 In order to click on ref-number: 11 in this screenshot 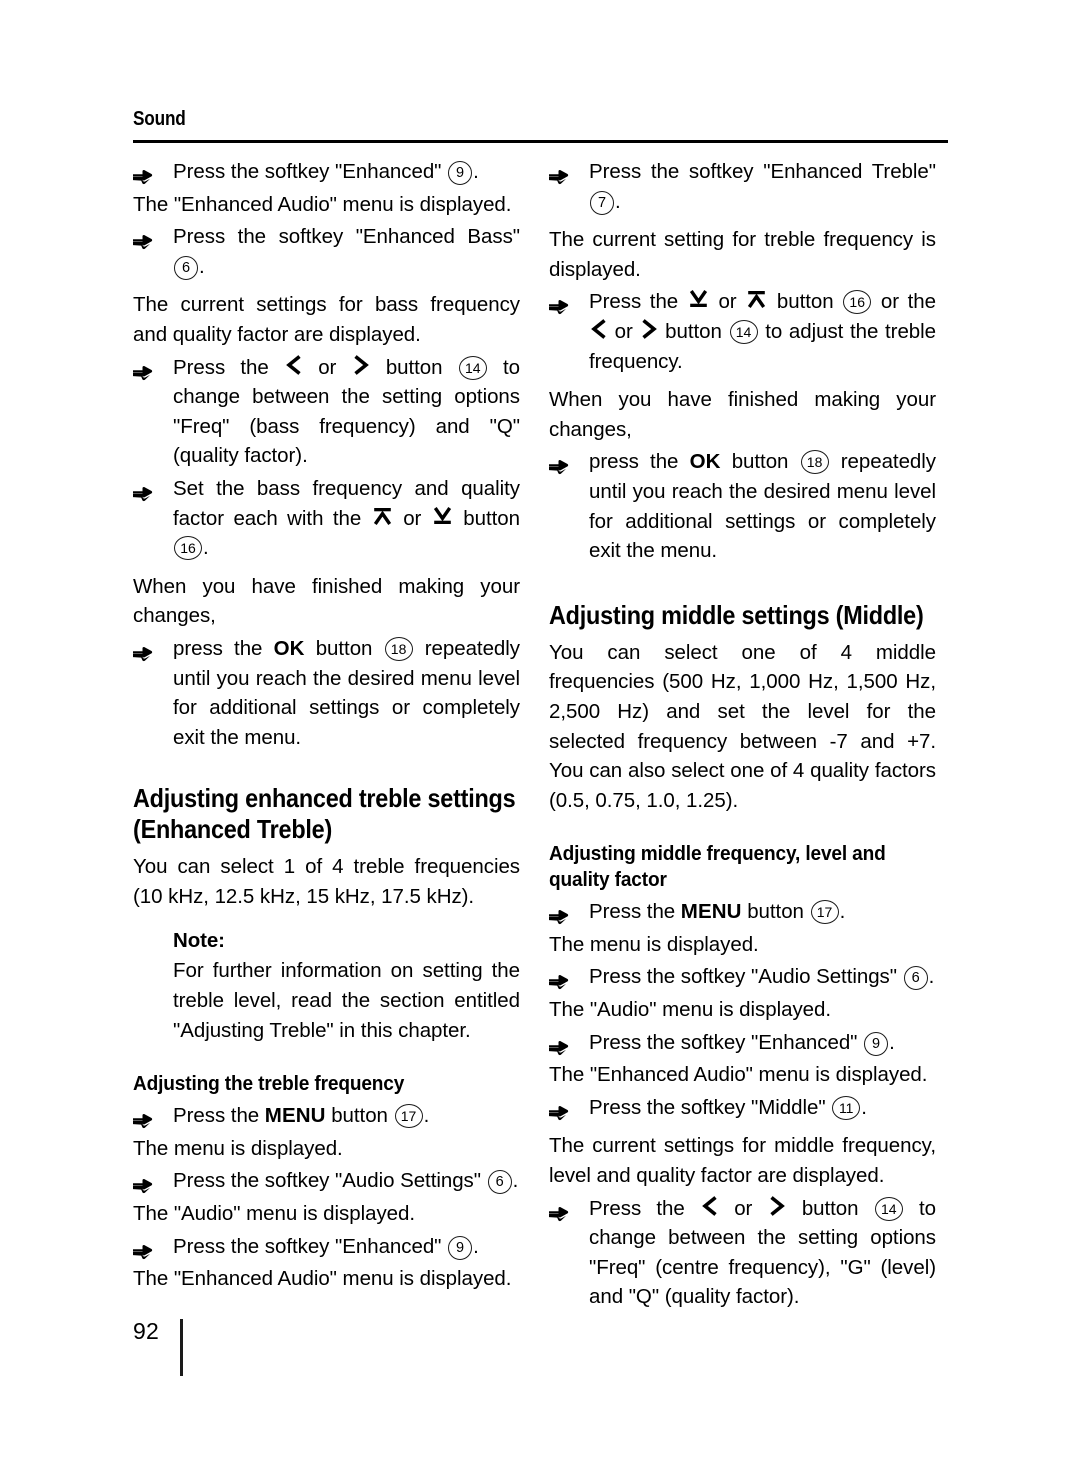, I will do `click(846, 1107)`.